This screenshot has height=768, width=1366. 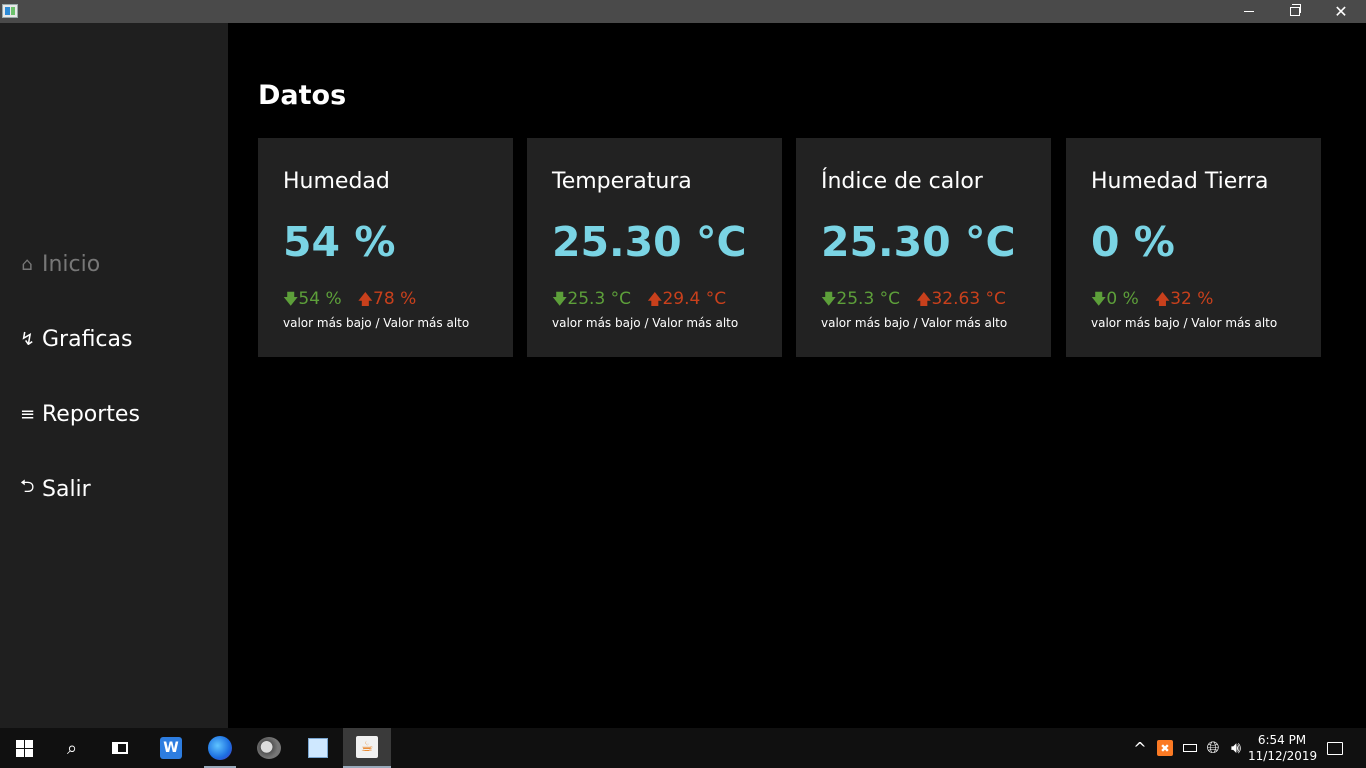 I want to click on search-icon: ⌕, so click(x=72, y=748).